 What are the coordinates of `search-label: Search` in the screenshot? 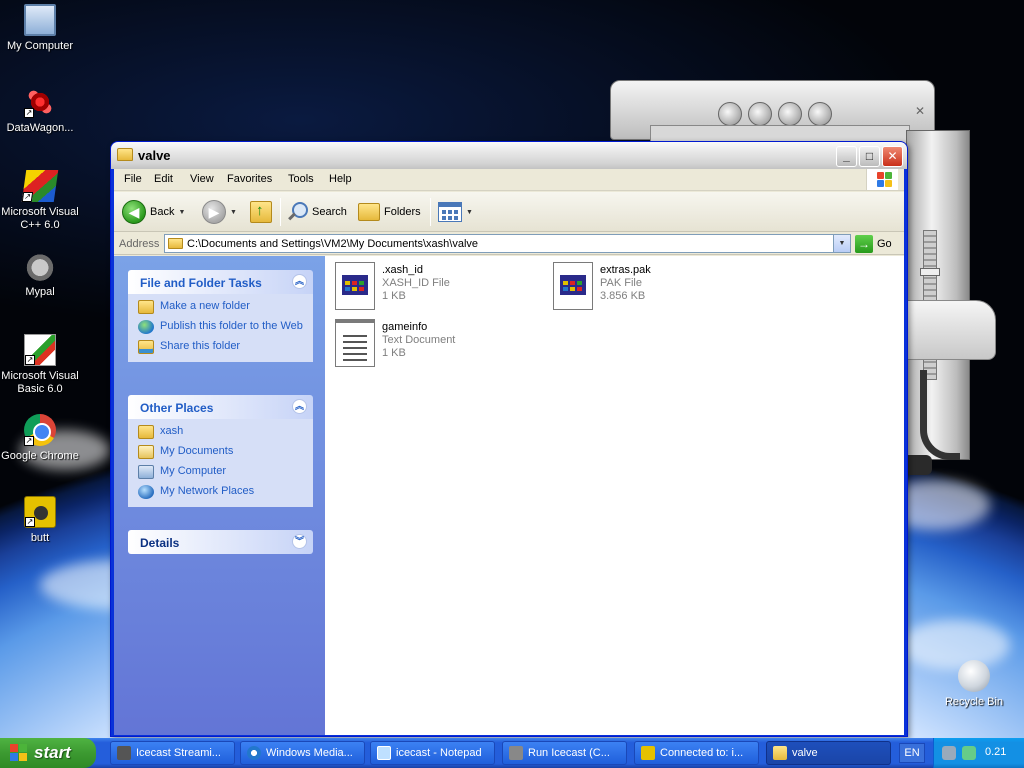 It's located at (329, 212).